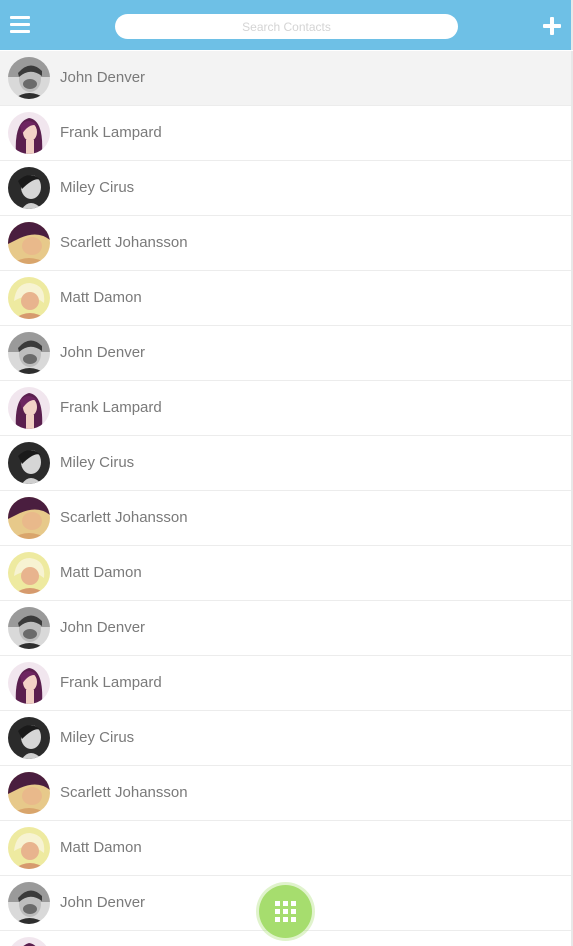 This screenshot has height=946, width=573. I want to click on top-bar, so click(286, 25).